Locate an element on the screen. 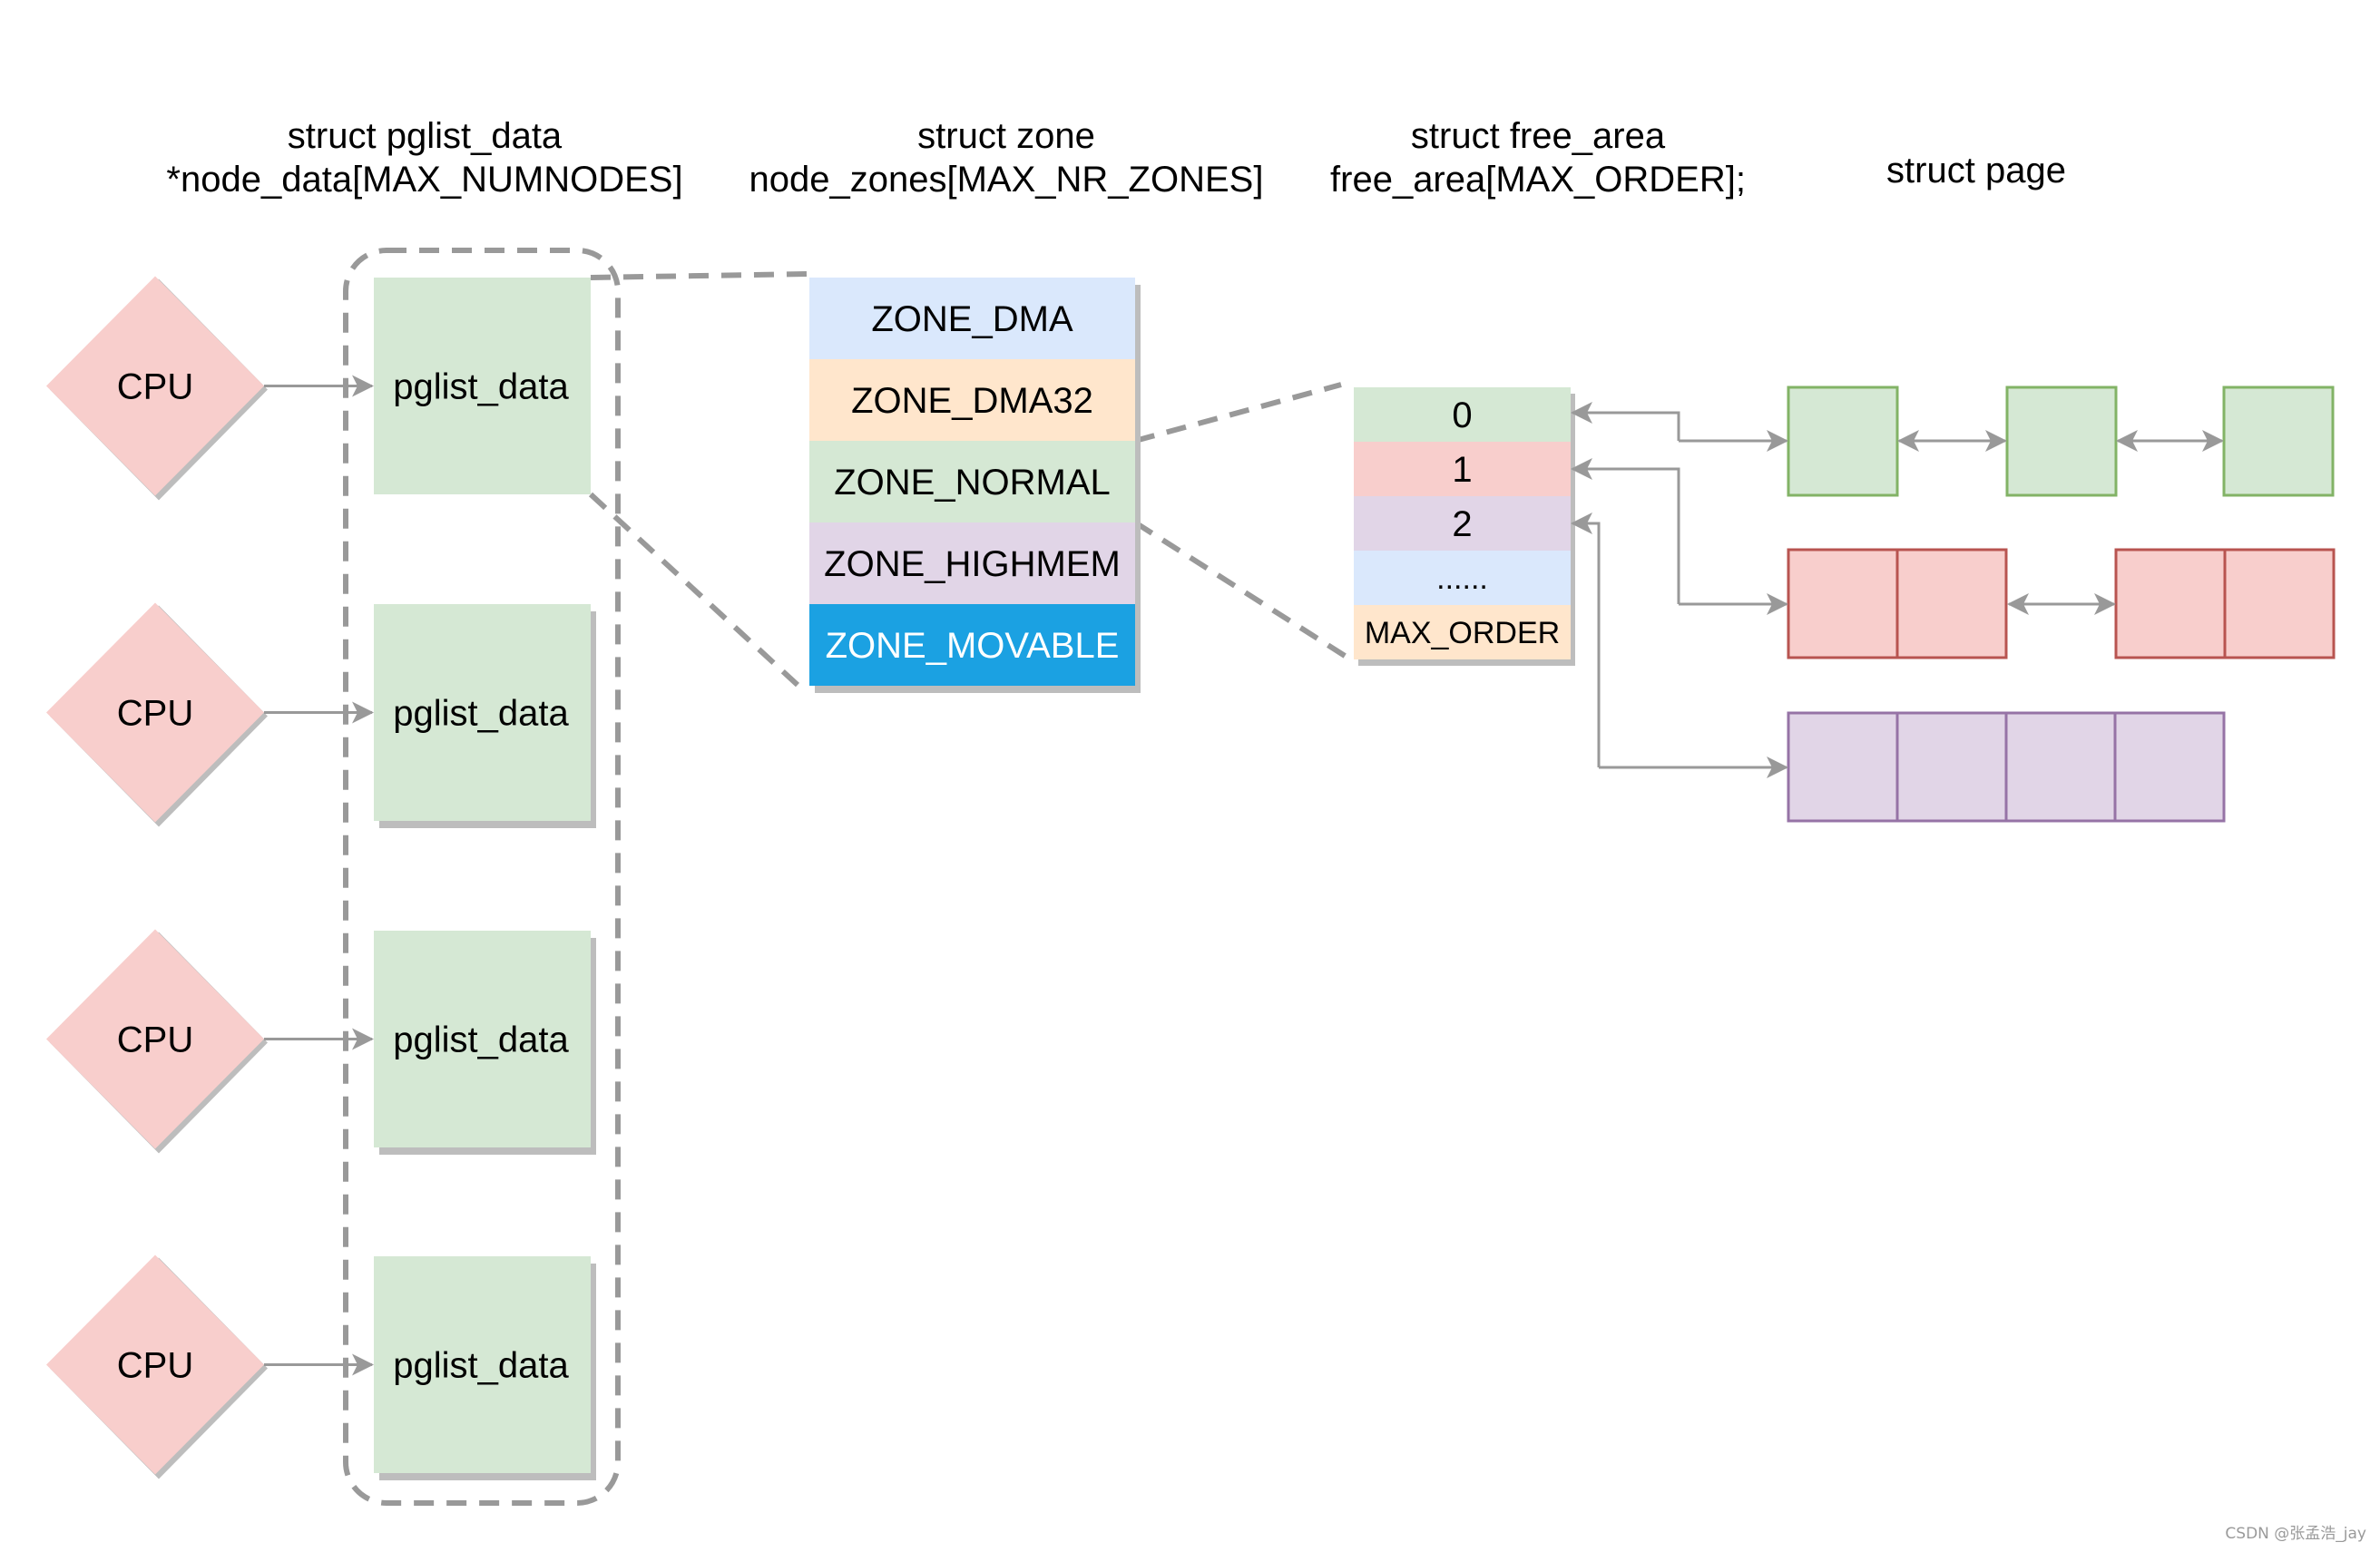  zone-title-line2: node_zones[MAX_NR_ZONES] is located at coordinates (1006, 180).